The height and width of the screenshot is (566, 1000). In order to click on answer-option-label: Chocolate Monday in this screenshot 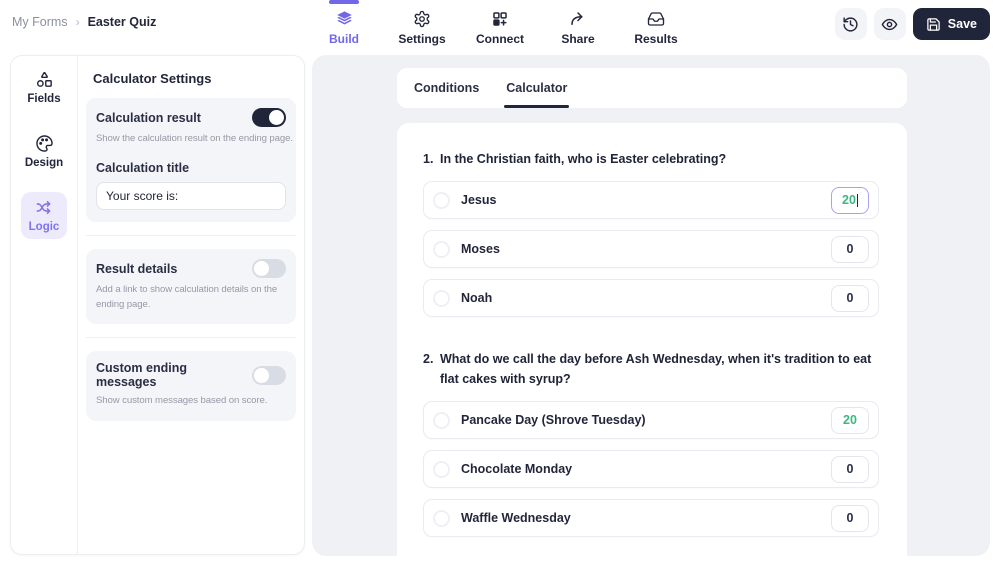, I will do `click(517, 469)`.